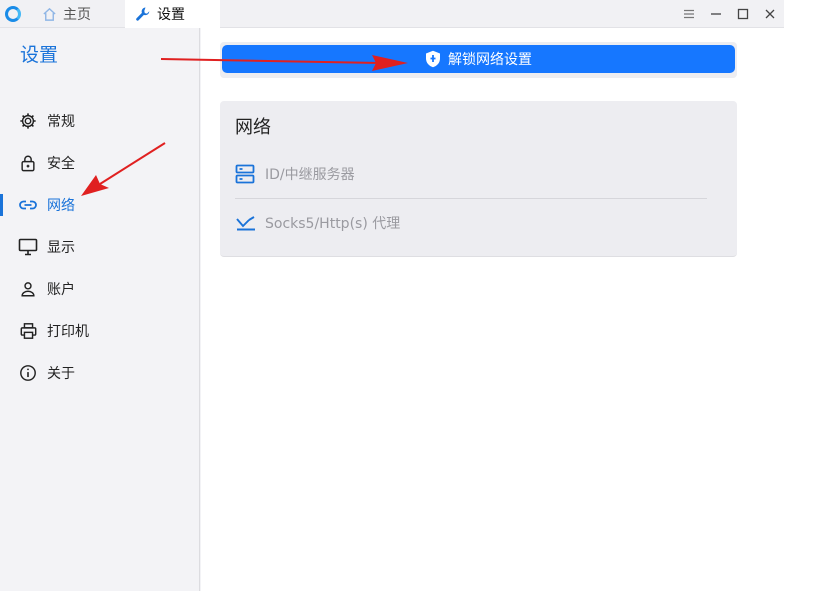  Describe the element at coordinates (333, 224) in the screenshot. I see `row-label: Socks5/Http(s) 代理` at that location.